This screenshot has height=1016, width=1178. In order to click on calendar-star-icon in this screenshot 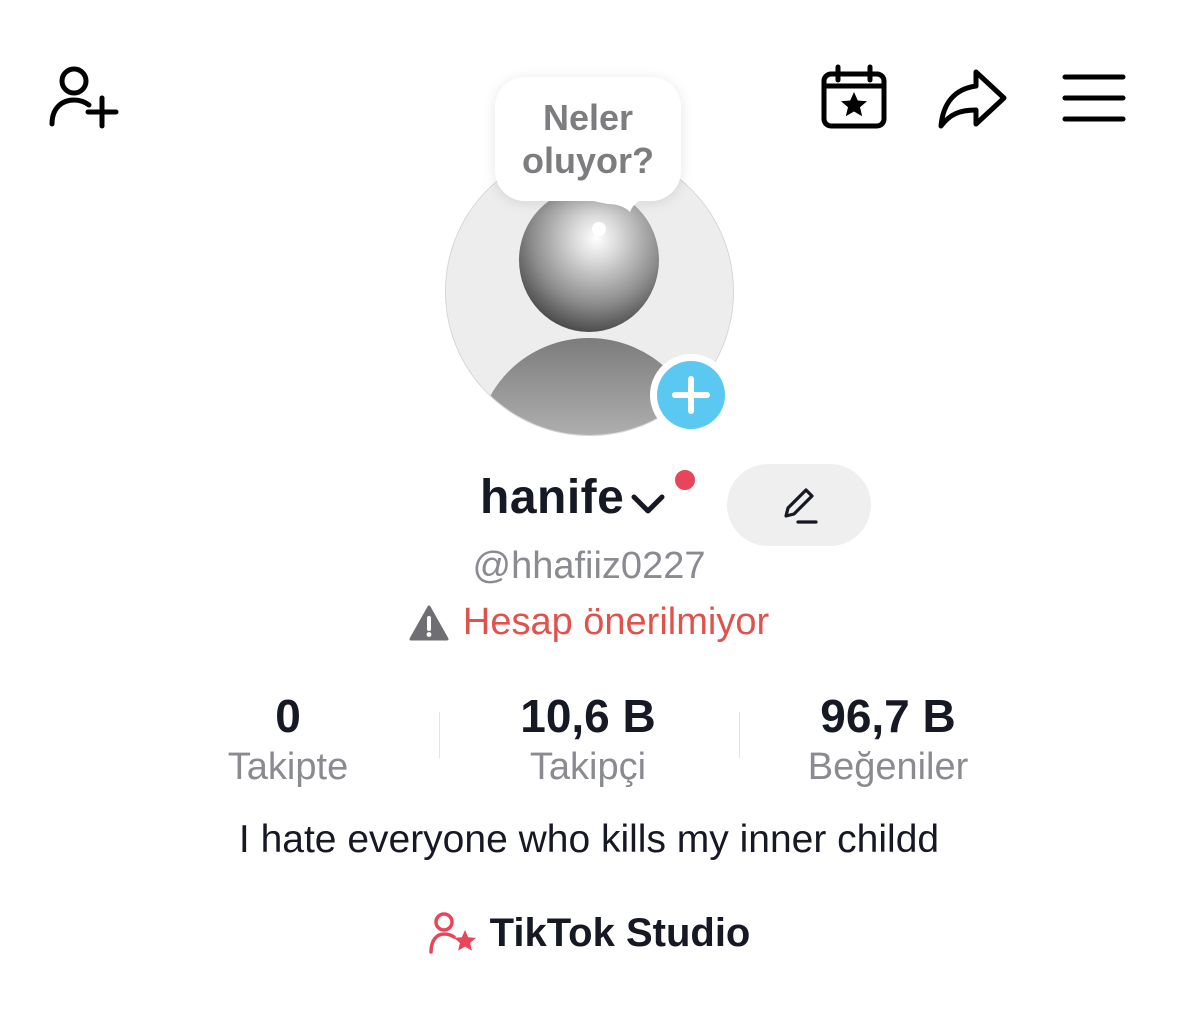, I will do `click(854, 96)`.